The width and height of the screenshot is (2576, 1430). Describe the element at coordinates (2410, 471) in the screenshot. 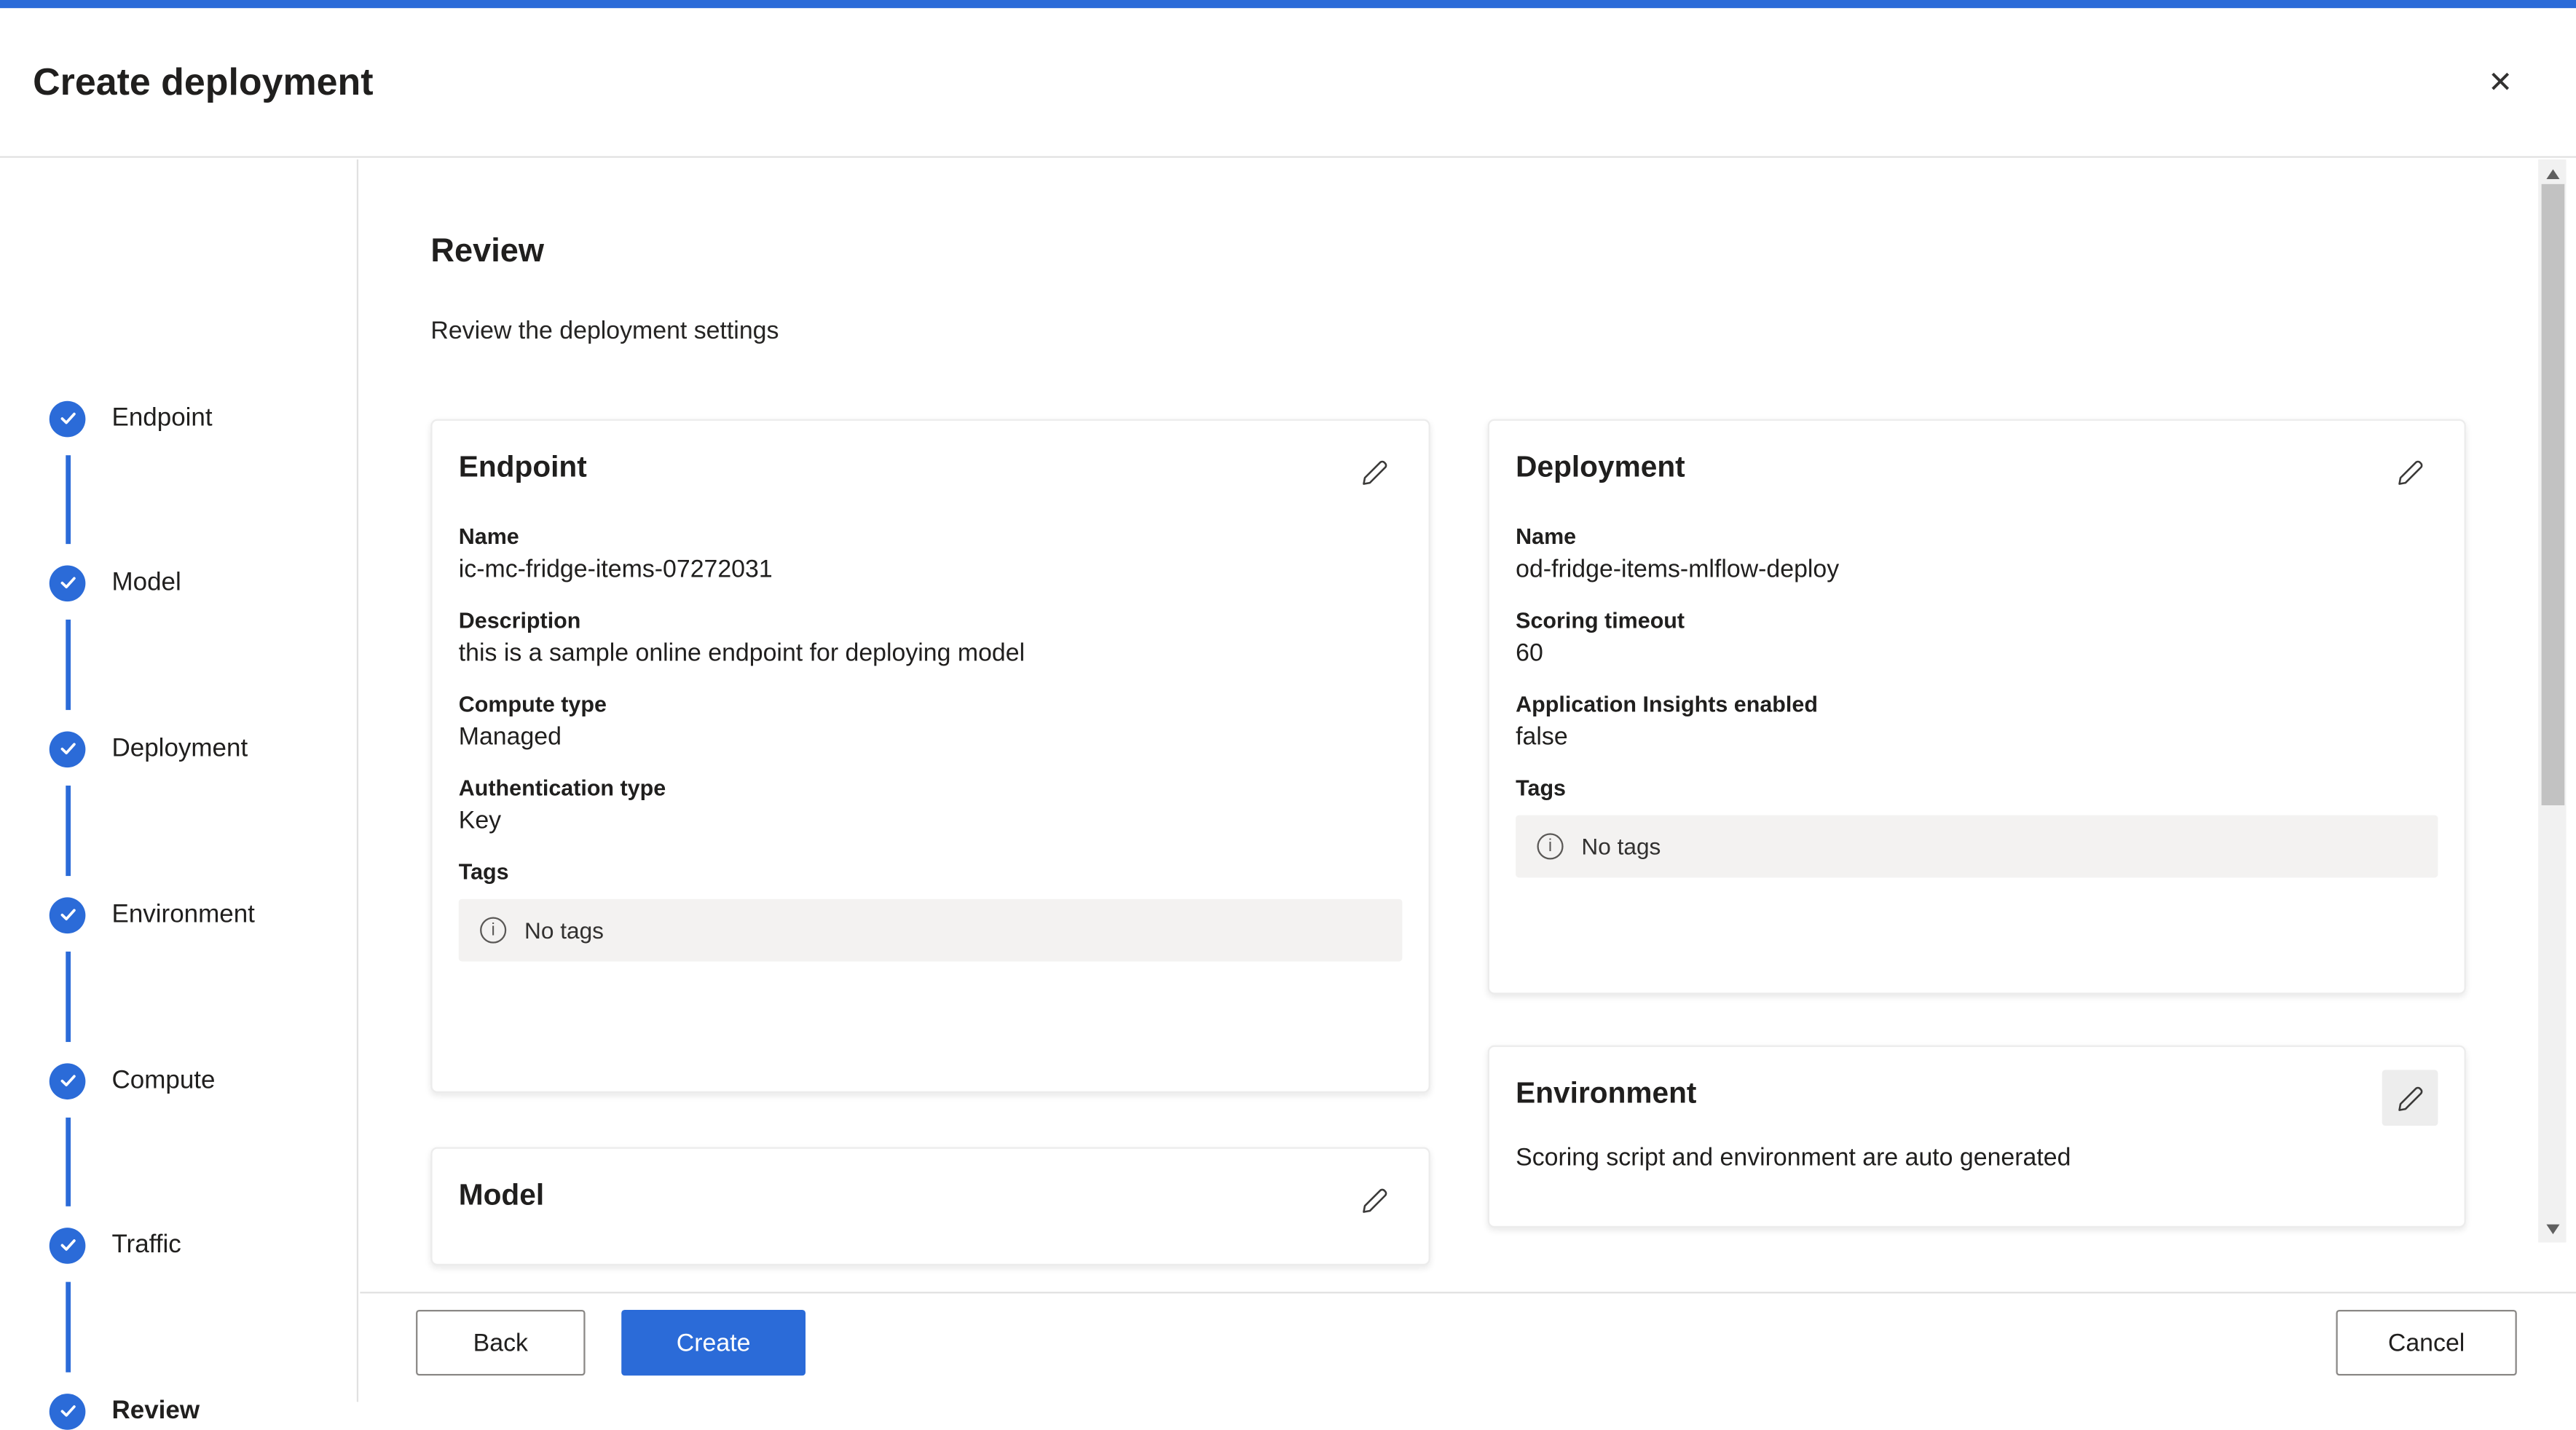

I see `edit-deployment-pencil-icon` at that location.